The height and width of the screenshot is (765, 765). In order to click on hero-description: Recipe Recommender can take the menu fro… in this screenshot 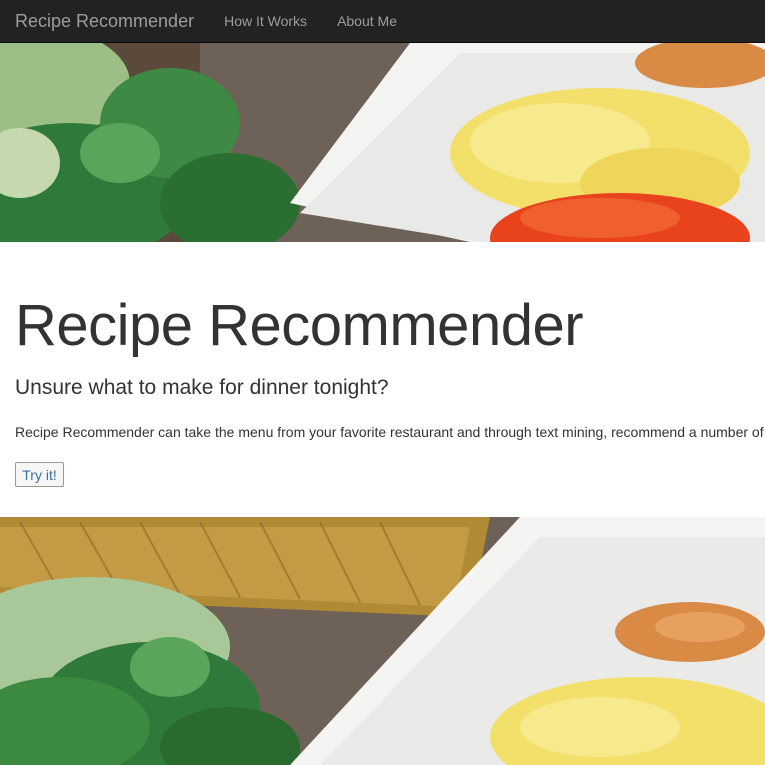, I will do `click(389, 432)`.